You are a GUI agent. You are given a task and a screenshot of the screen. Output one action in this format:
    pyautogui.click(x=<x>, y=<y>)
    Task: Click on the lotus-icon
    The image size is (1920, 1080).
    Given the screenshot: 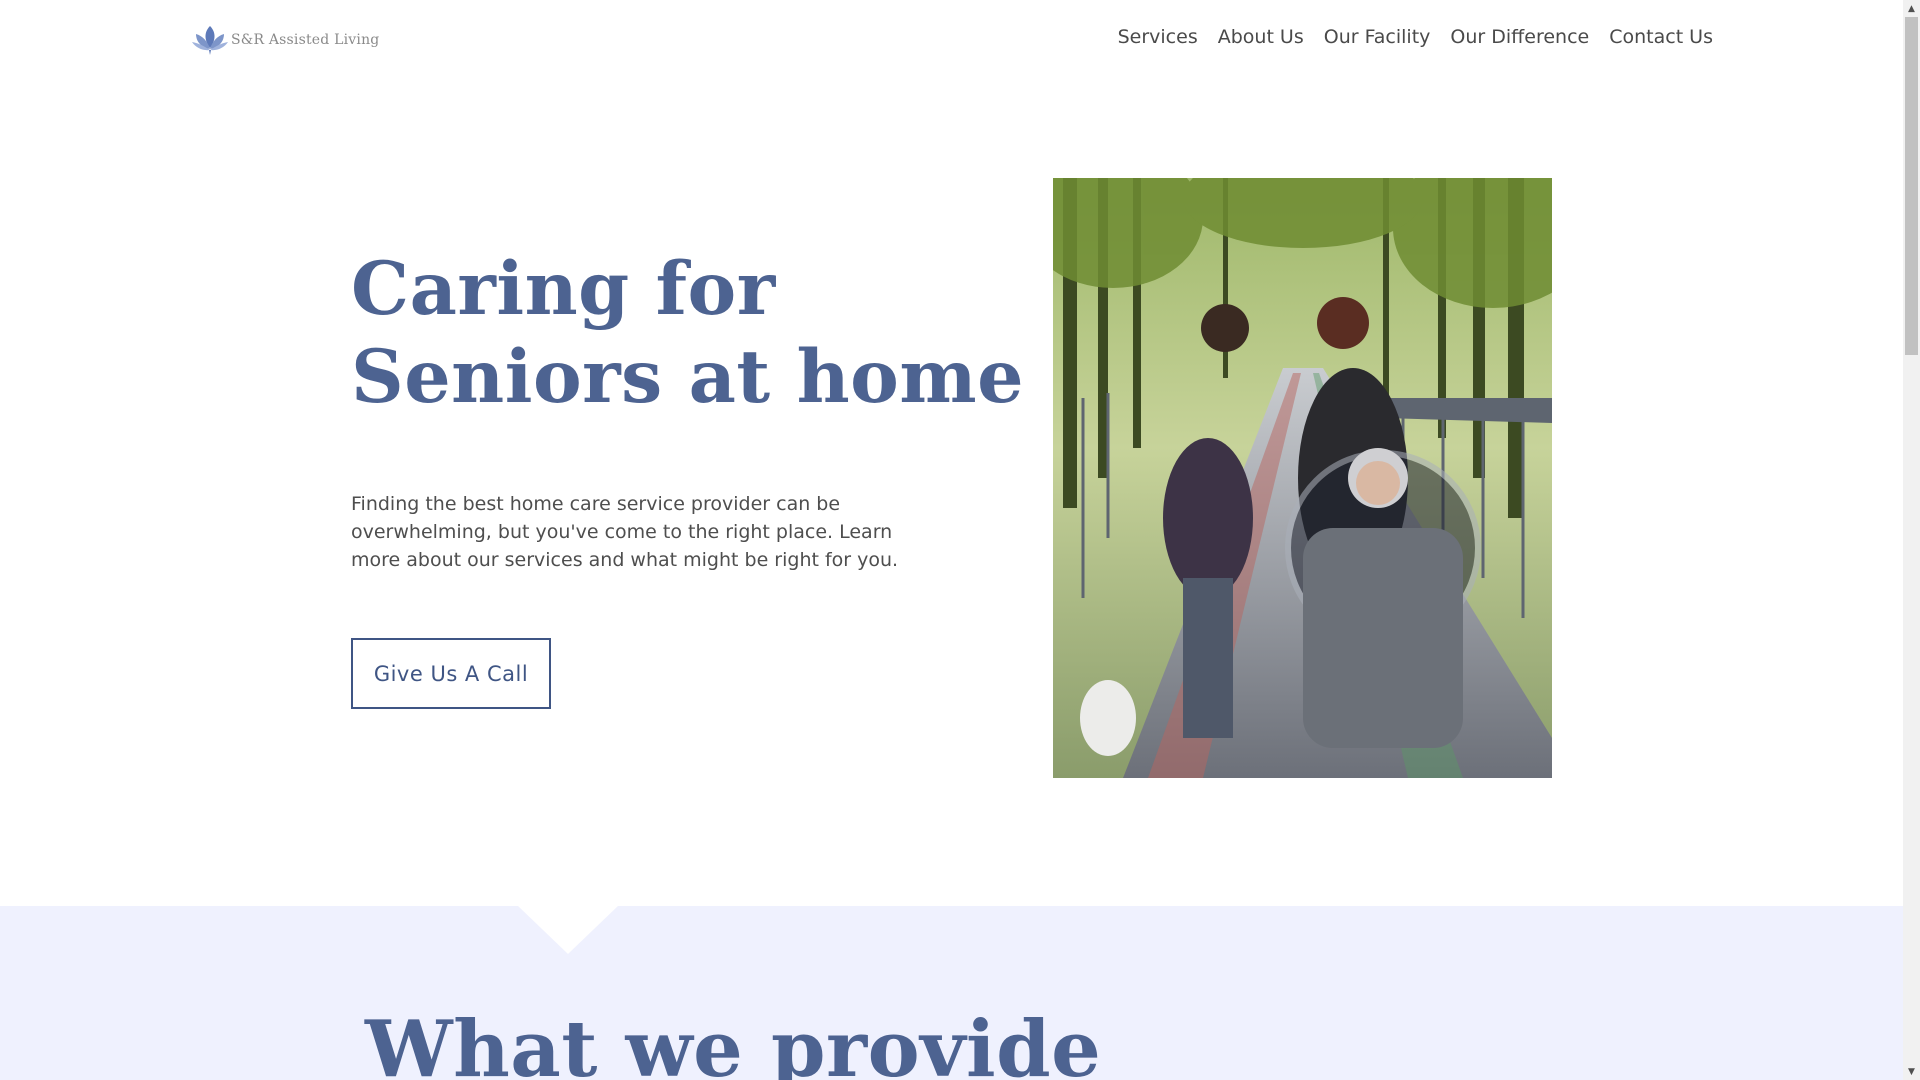 What is the action you would take?
    pyautogui.click(x=210, y=40)
    